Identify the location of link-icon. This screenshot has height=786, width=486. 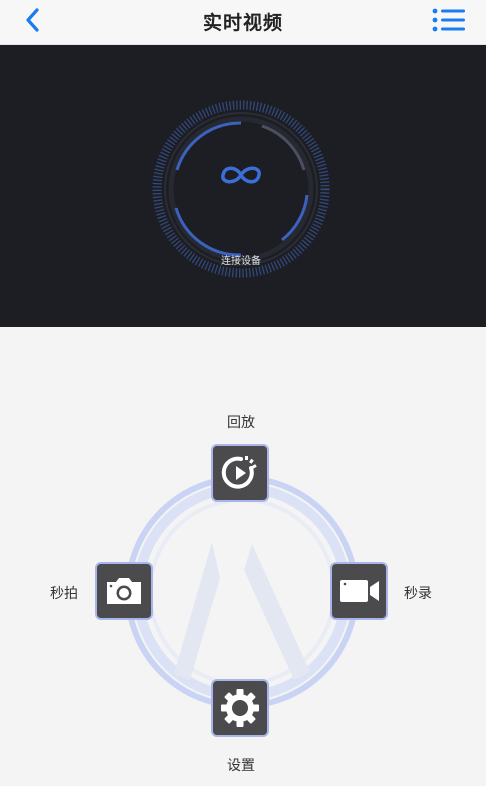
(241, 175).